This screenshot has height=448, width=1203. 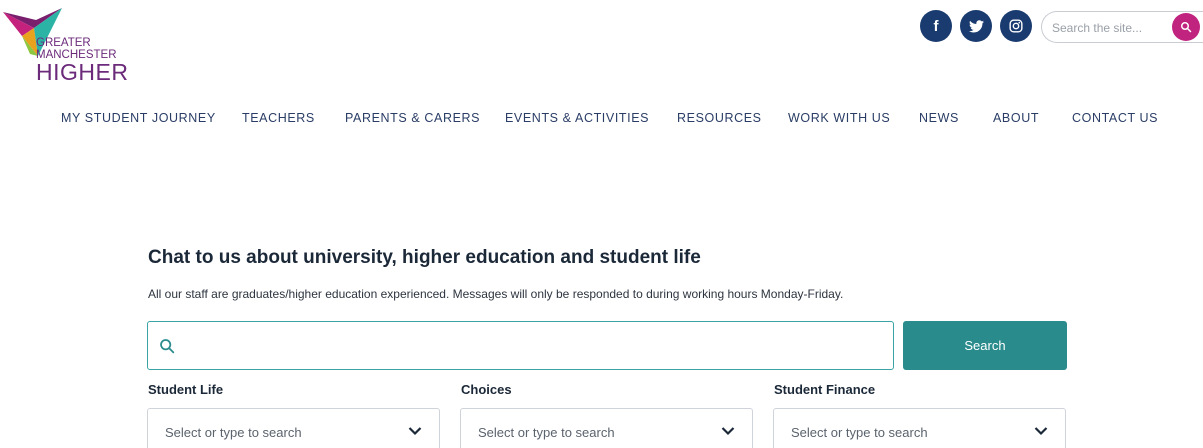 I want to click on student-life-select: Select or type to search, so click(x=293, y=428).